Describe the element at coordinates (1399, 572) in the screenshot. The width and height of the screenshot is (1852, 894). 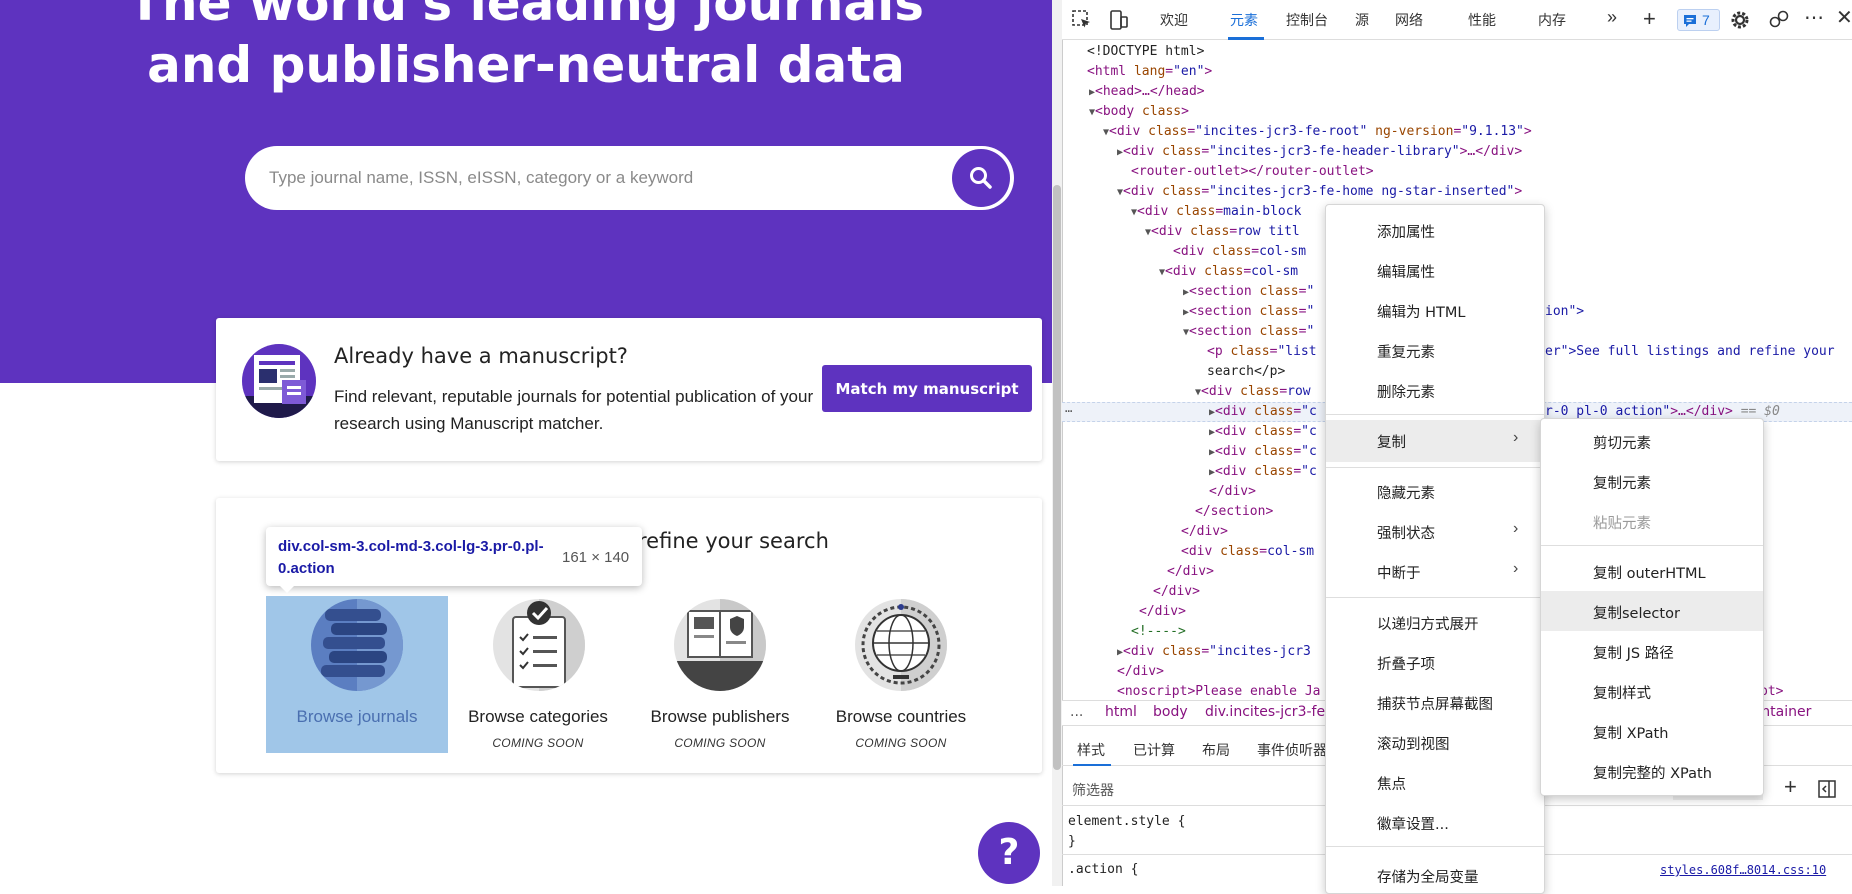
I see `menu-item-break-on: 中断于` at that location.